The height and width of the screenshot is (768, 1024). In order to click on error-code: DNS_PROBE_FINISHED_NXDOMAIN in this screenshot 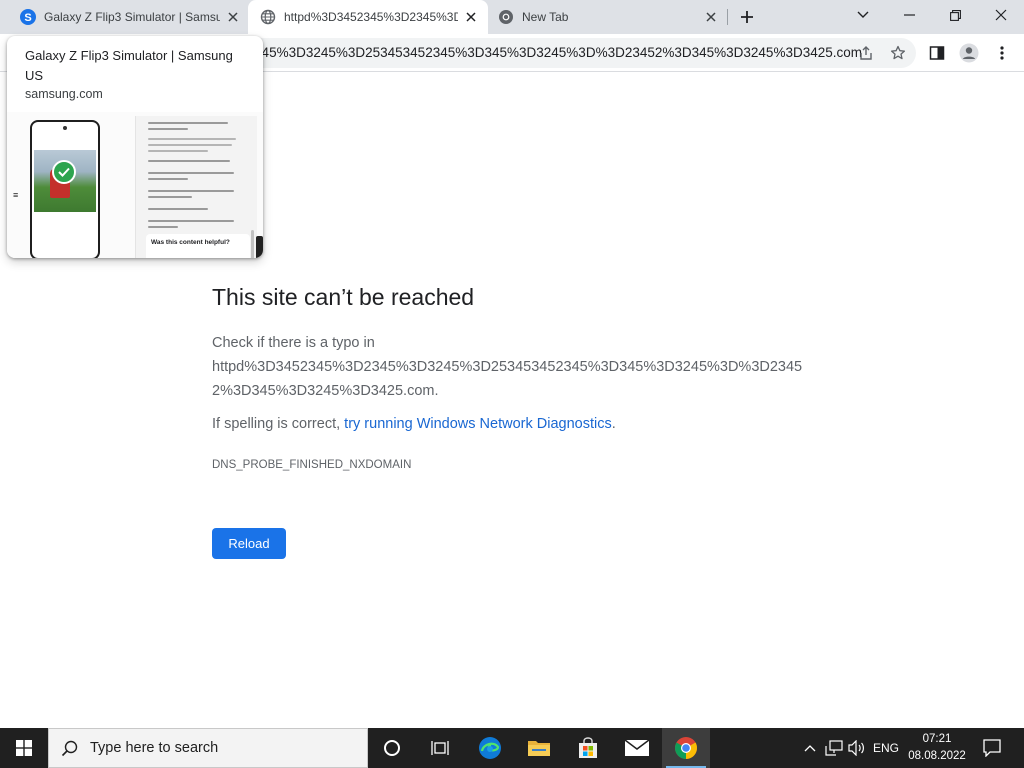, I will do `click(312, 465)`.